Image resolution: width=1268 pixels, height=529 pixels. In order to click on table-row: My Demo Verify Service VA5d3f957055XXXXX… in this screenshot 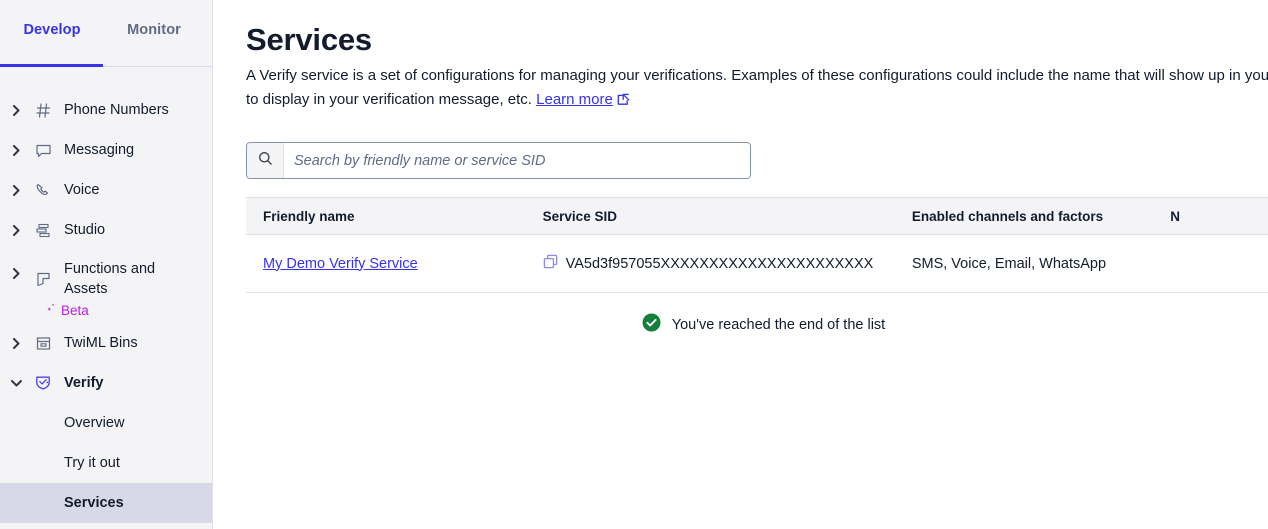, I will do `click(757, 264)`.